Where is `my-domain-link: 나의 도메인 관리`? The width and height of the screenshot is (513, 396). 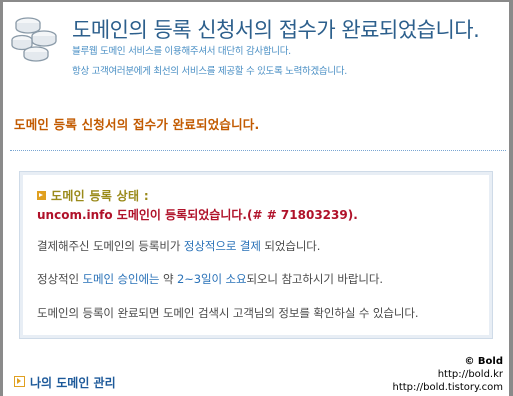 my-domain-link: 나의 도메인 관리 is located at coordinates (65, 382).